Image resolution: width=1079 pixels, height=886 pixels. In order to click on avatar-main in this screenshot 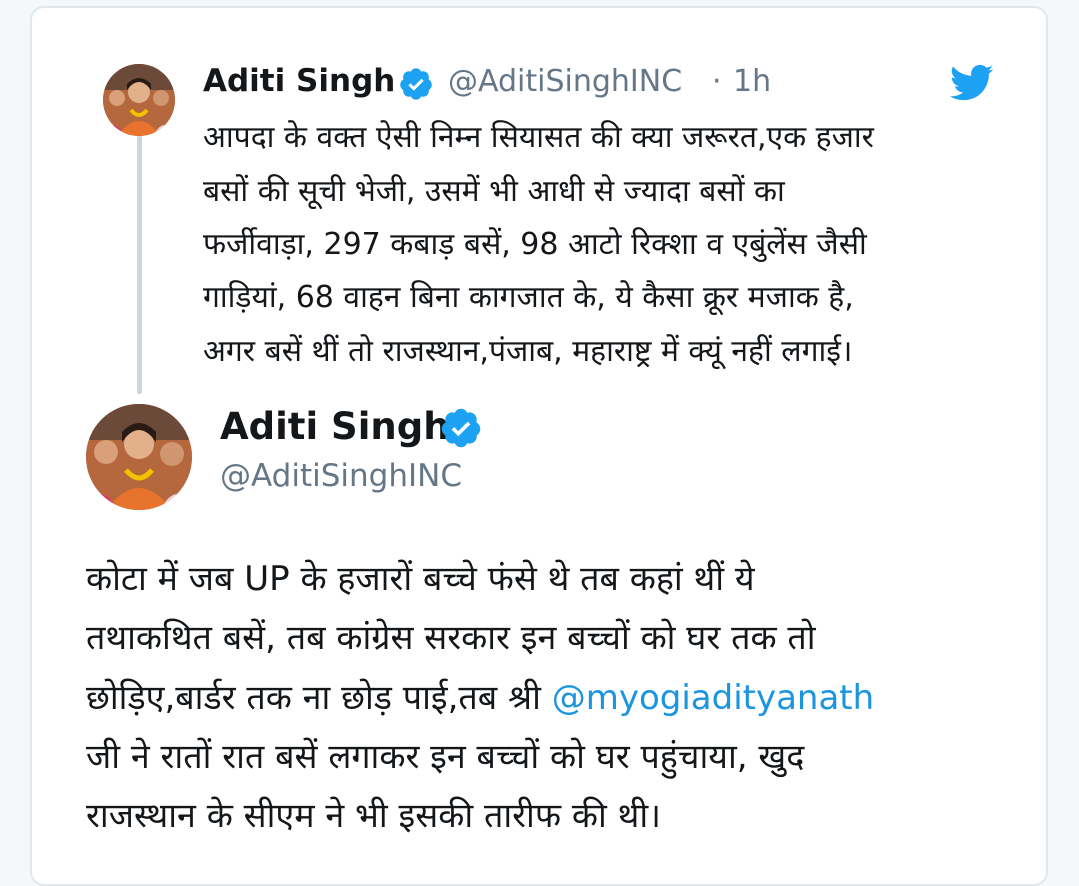, I will do `click(139, 457)`.